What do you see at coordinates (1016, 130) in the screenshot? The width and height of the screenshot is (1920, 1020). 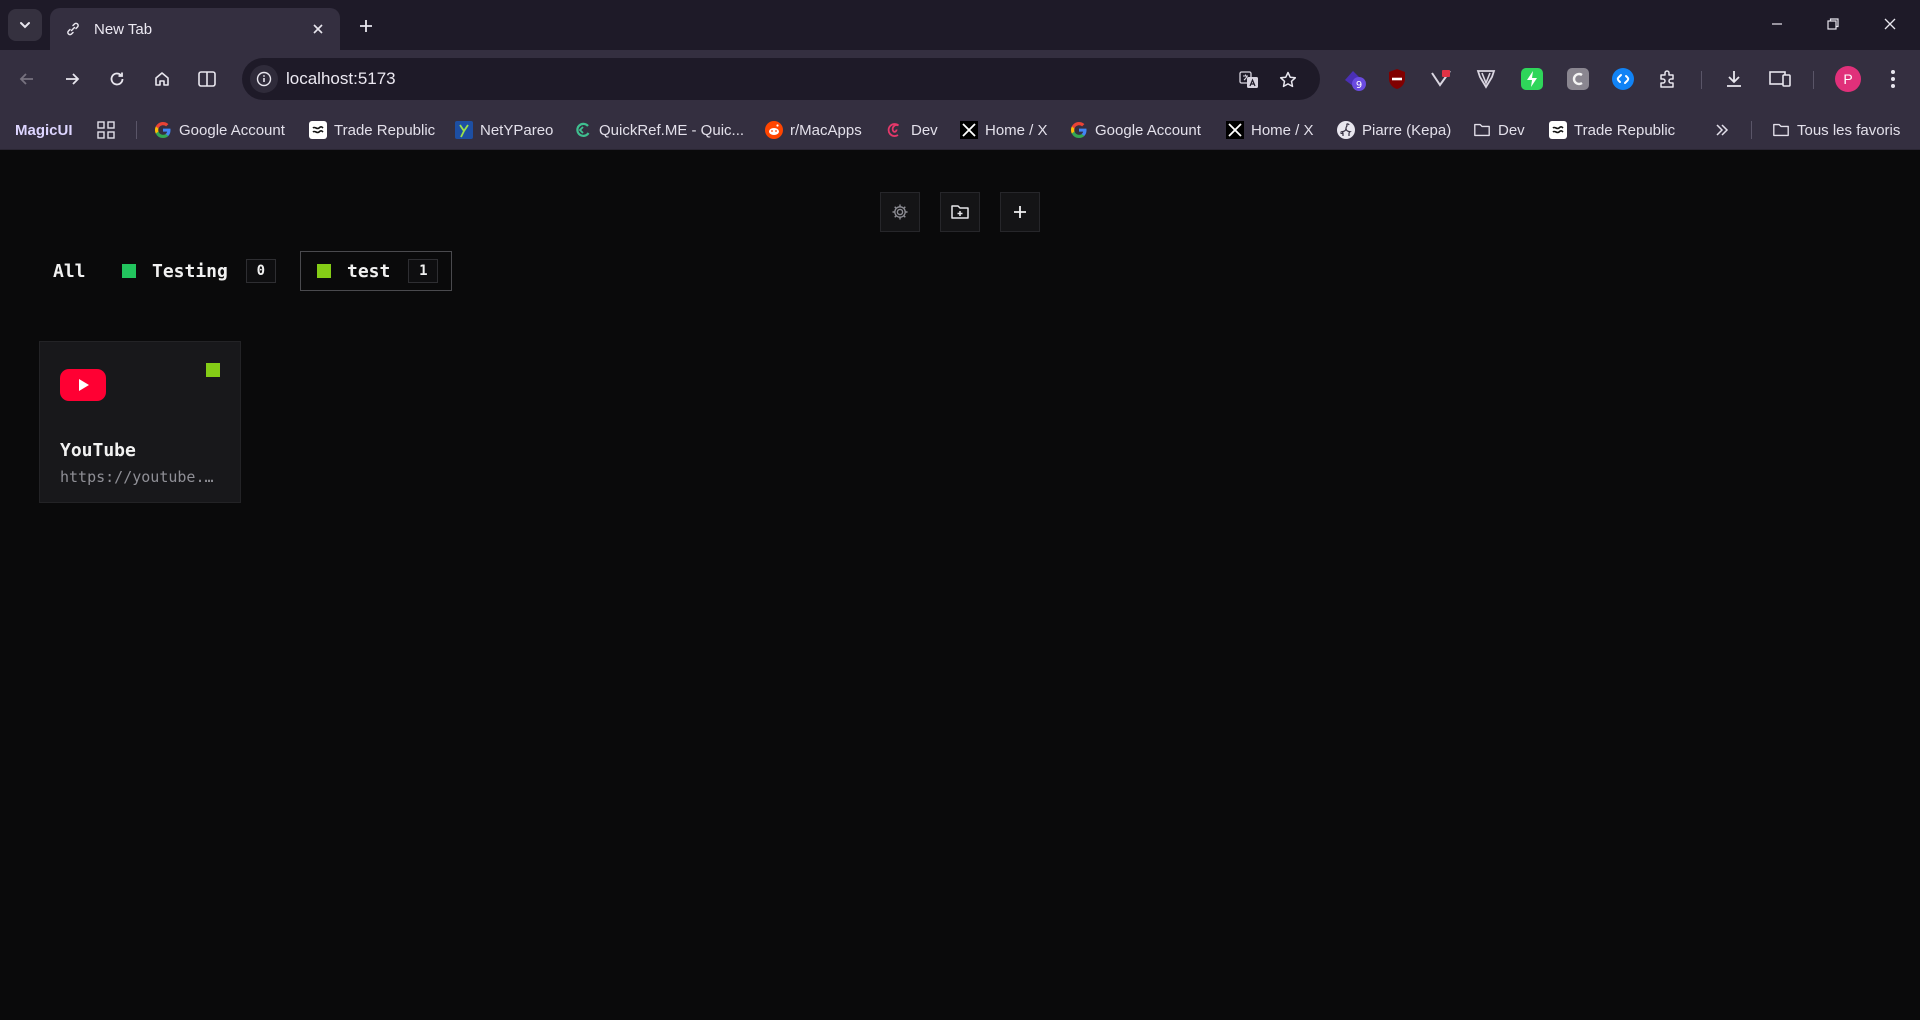 I see `bookmark-label: Home / X` at bounding box center [1016, 130].